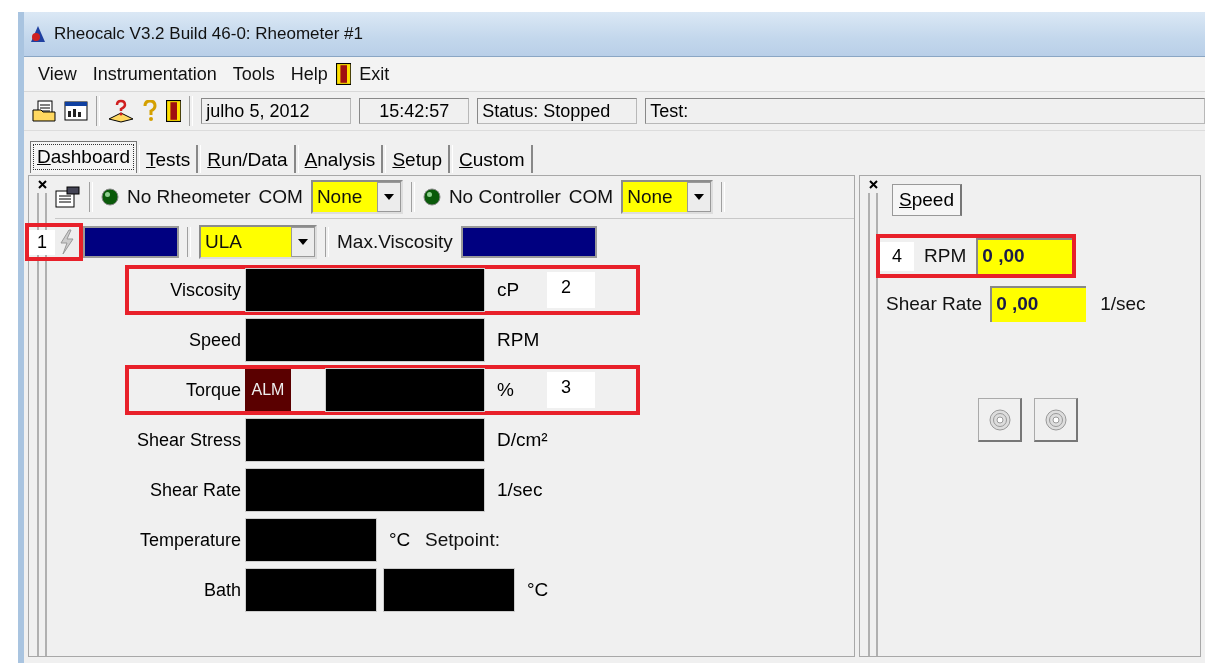 The height and width of the screenshot is (663, 1205). I want to click on menu-item: Help, so click(309, 74).